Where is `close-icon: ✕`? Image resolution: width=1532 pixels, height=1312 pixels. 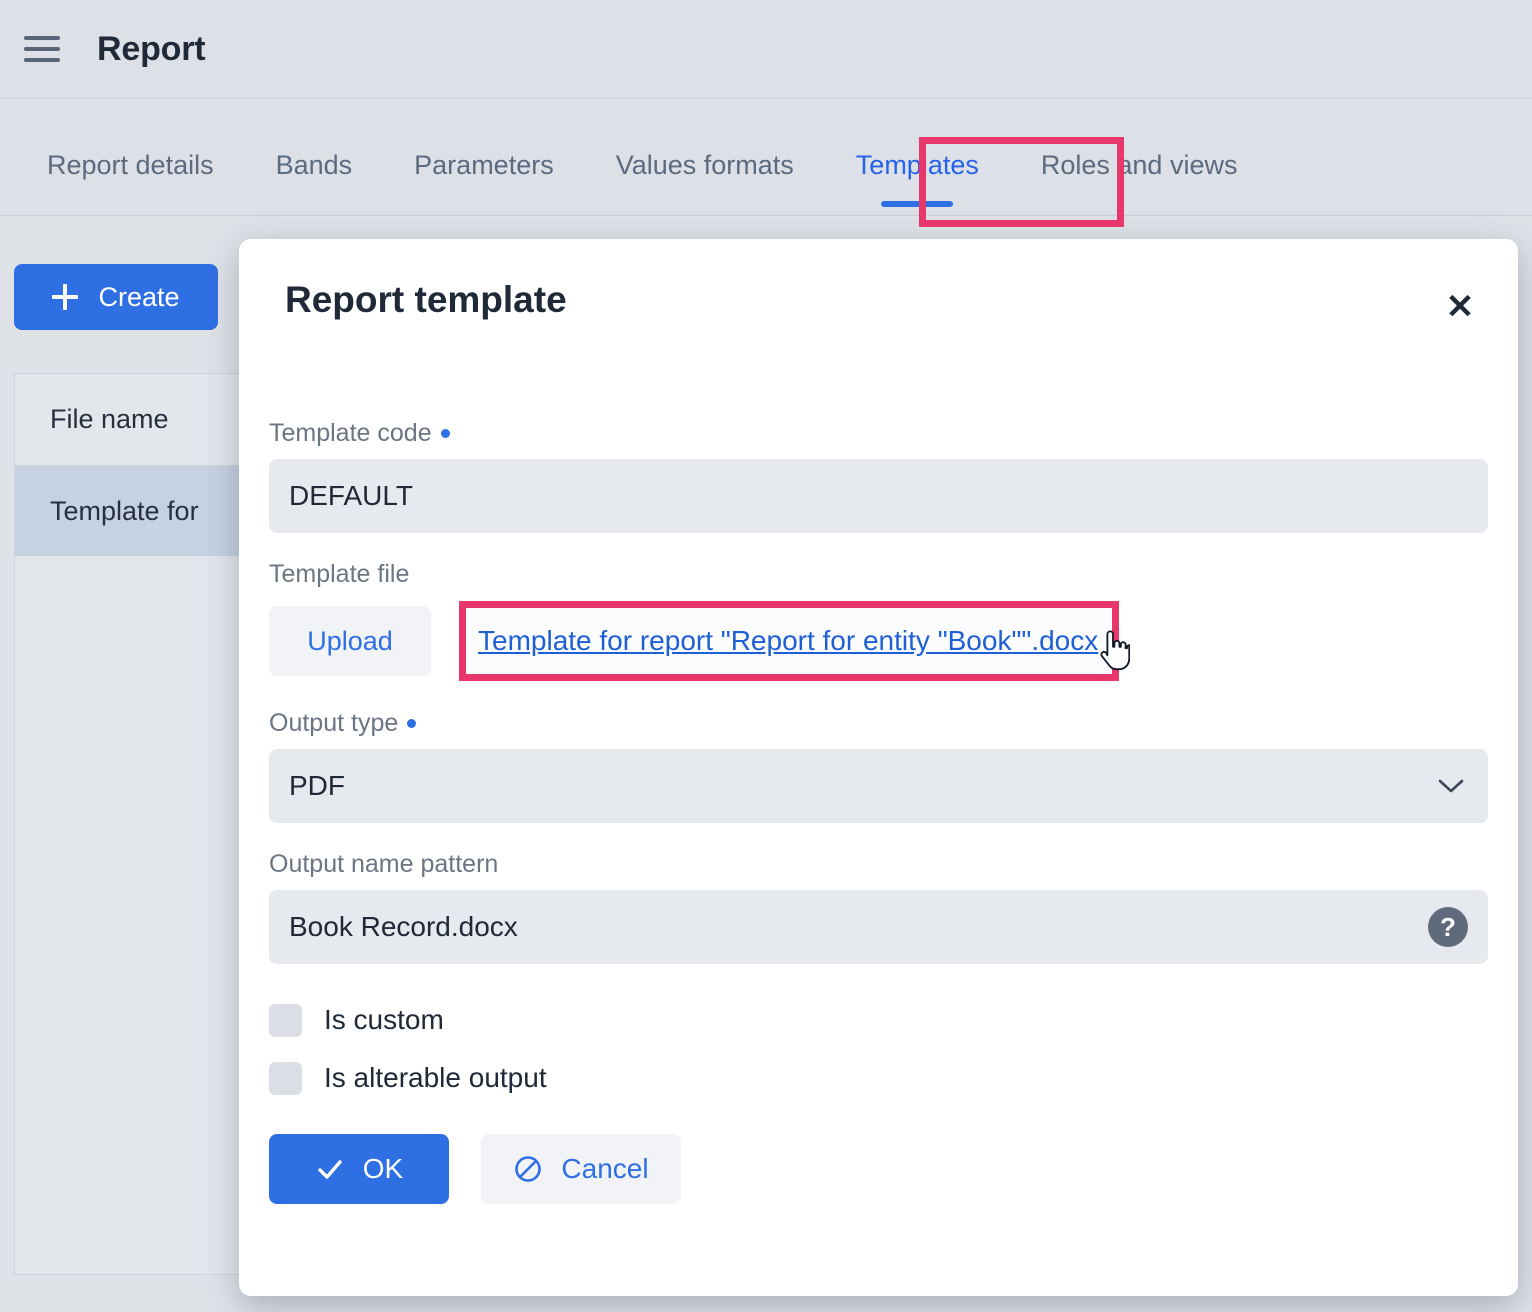
close-icon: ✕ is located at coordinates (1460, 307).